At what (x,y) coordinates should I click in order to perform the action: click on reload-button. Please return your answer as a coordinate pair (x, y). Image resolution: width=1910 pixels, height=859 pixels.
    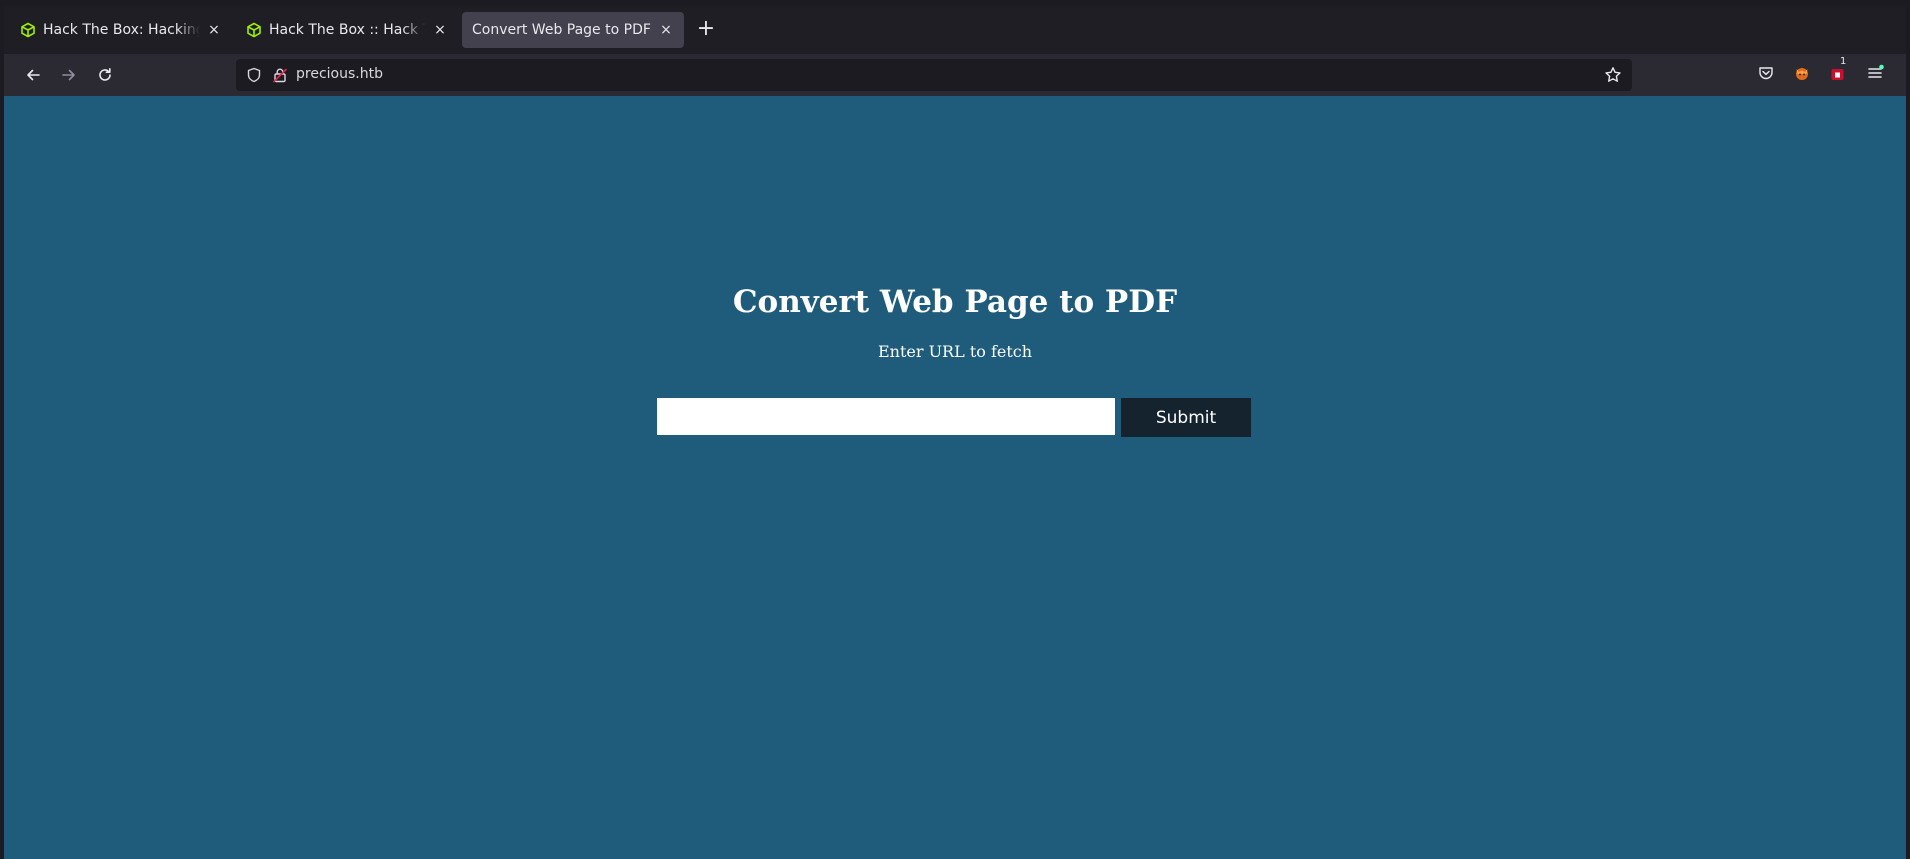
    Looking at the image, I should click on (105, 75).